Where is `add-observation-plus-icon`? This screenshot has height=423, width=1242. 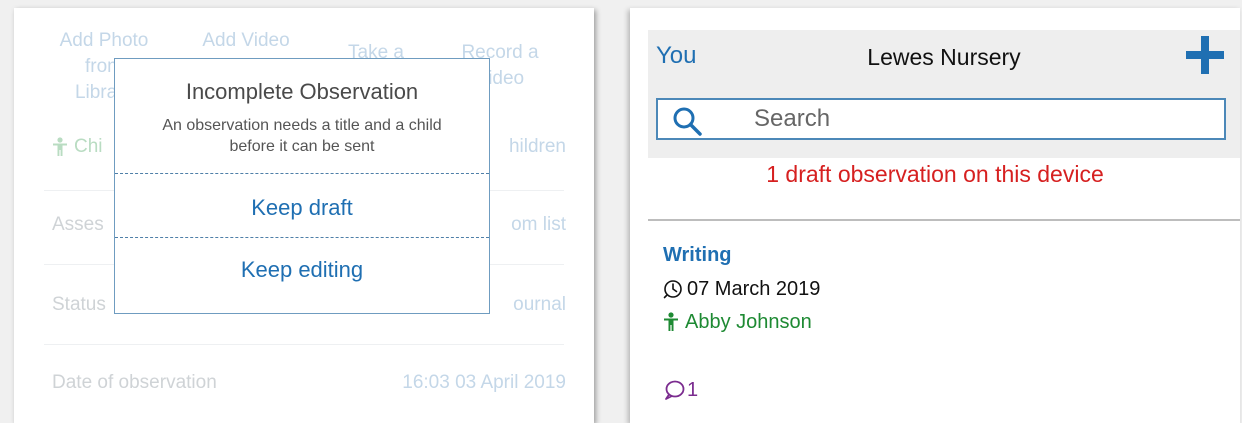
add-observation-plus-icon is located at coordinates (1205, 55).